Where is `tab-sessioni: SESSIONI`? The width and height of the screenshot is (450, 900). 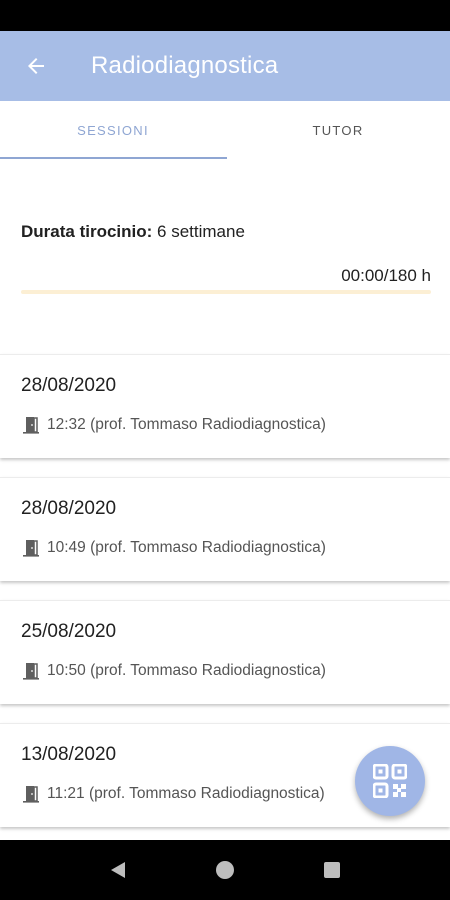 tab-sessioni: SESSIONI is located at coordinates (113, 131).